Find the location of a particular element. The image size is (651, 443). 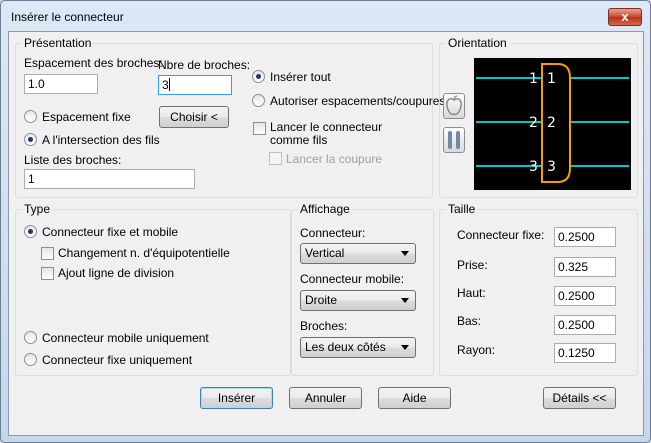

size-input-radius: 0.1250 is located at coordinates (585, 353).